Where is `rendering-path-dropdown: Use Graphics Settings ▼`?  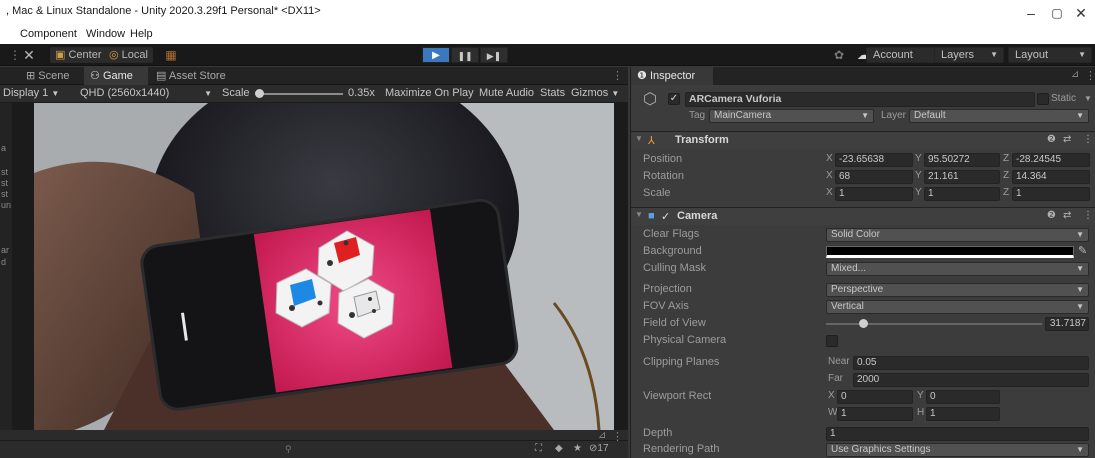
rendering-path-dropdown: Use Graphics Settings ▼ is located at coordinates (957, 450).